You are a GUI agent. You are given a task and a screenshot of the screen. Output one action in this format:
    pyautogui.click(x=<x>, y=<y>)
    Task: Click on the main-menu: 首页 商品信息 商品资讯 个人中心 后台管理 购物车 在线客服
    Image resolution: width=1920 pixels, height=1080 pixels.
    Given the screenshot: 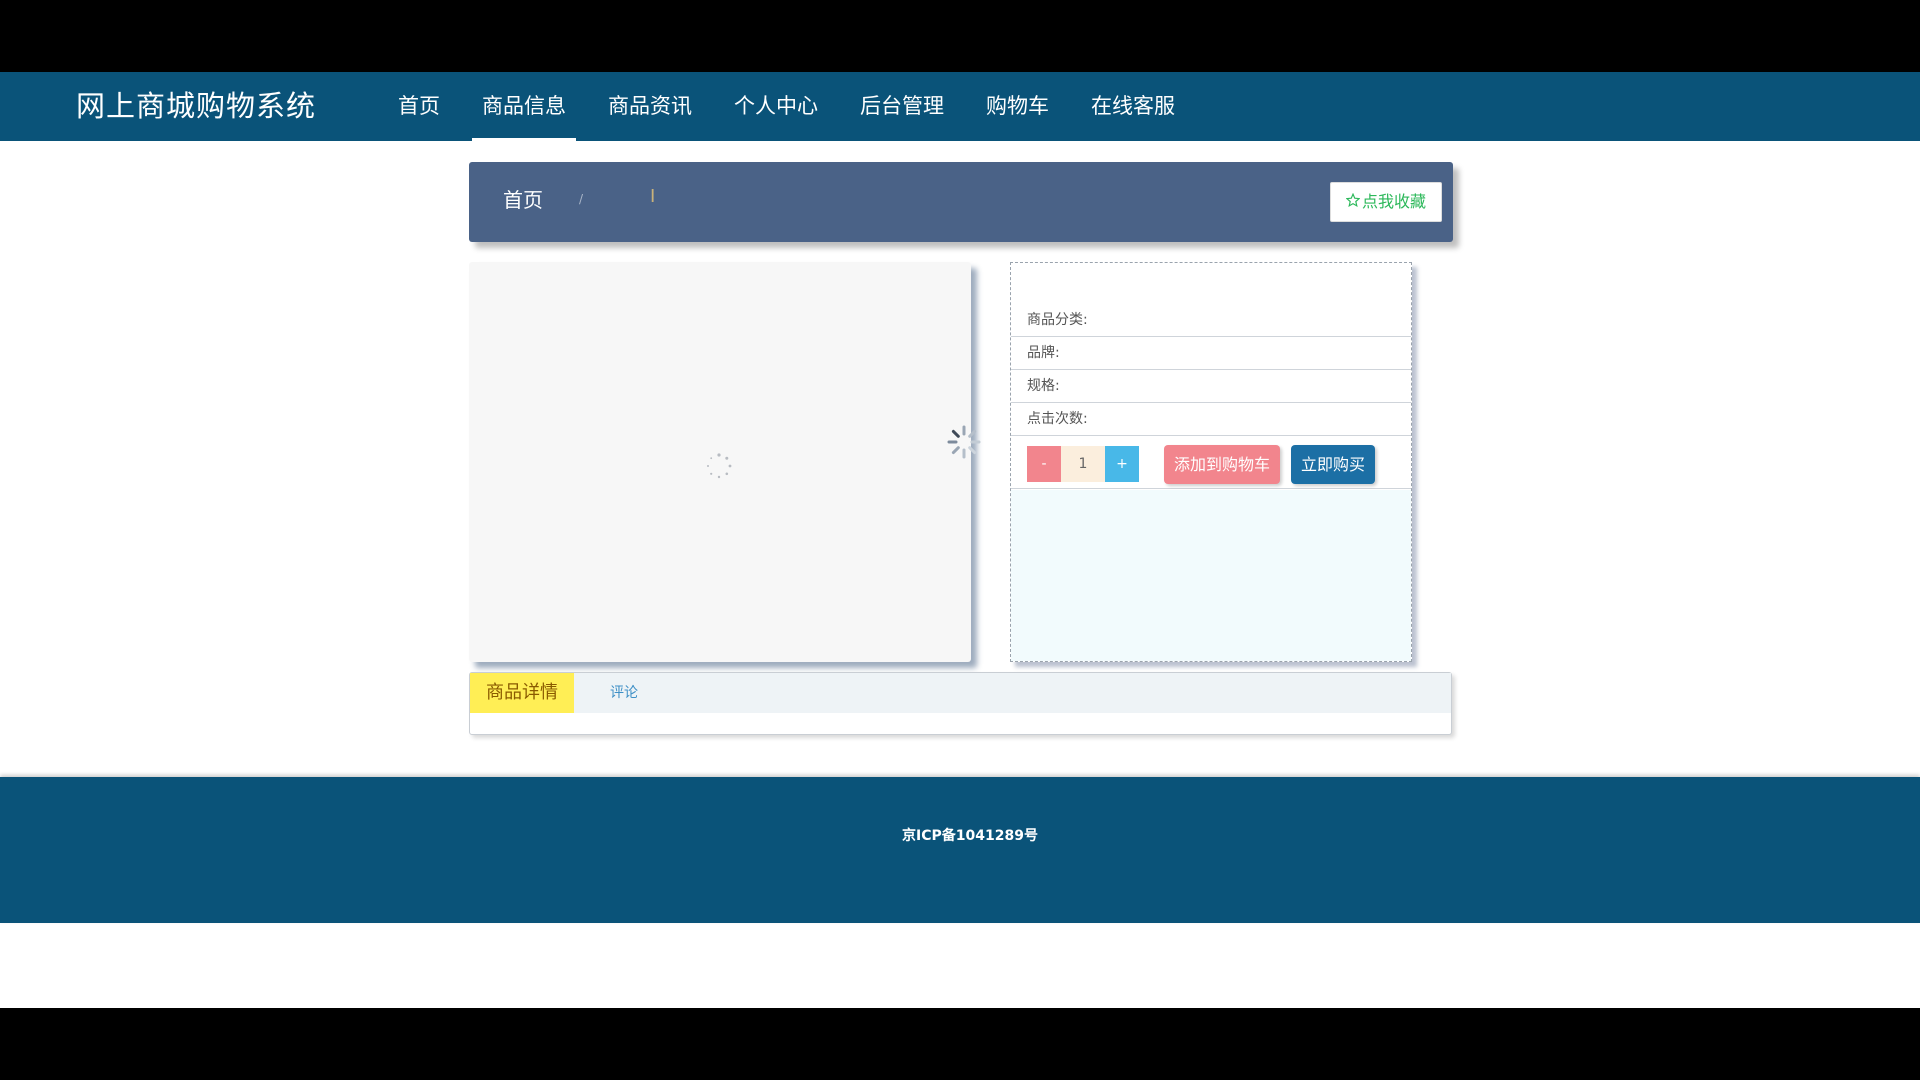 What is the action you would take?
    pyautogui.click(x=797, y=106)
    